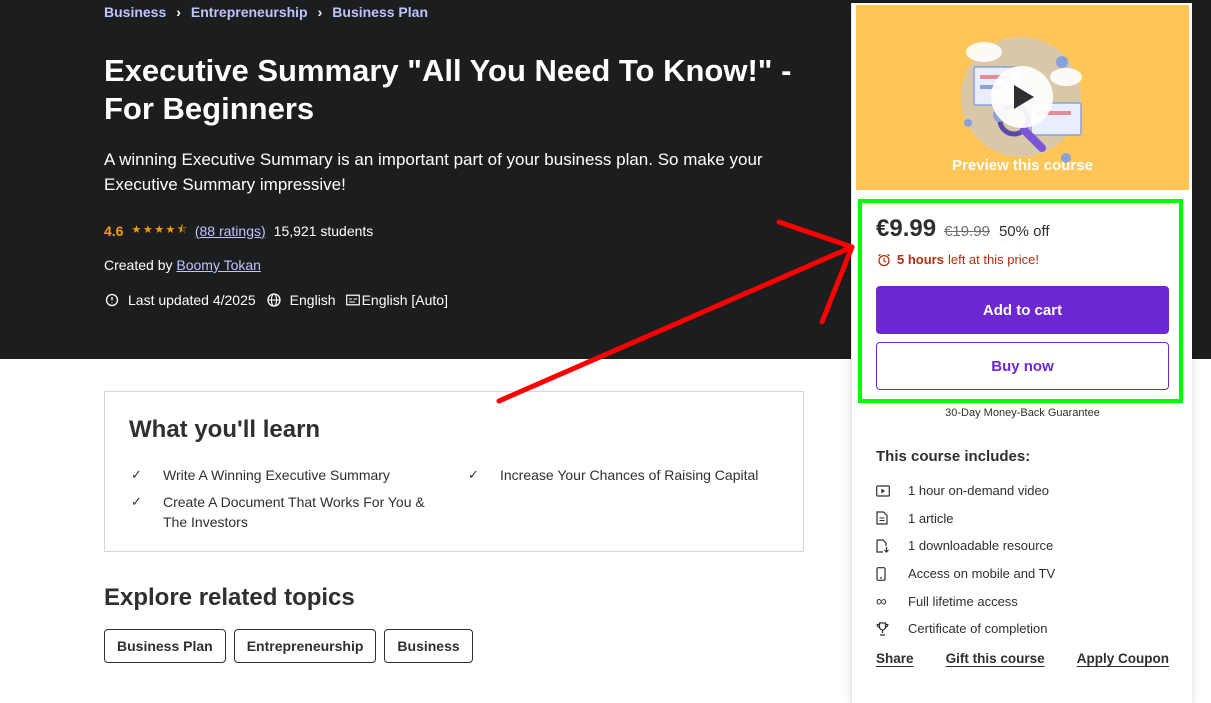  I want to click on price-row: €9.99 €19.99 50% off, so click(963, 229).